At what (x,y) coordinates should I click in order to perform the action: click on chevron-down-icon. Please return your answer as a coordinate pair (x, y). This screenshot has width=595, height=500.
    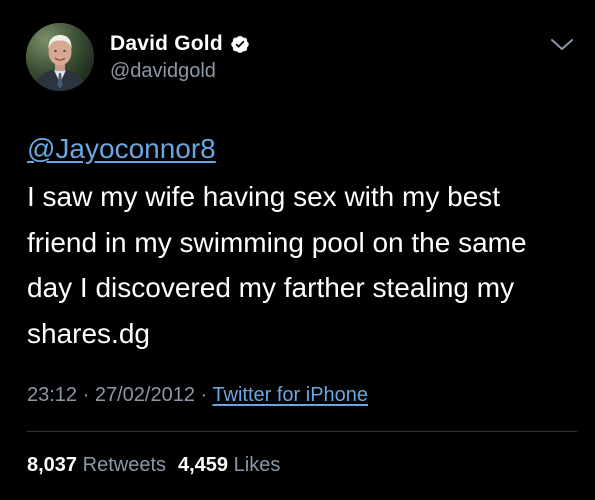
    Looking at the image, I should click on (562, 45).